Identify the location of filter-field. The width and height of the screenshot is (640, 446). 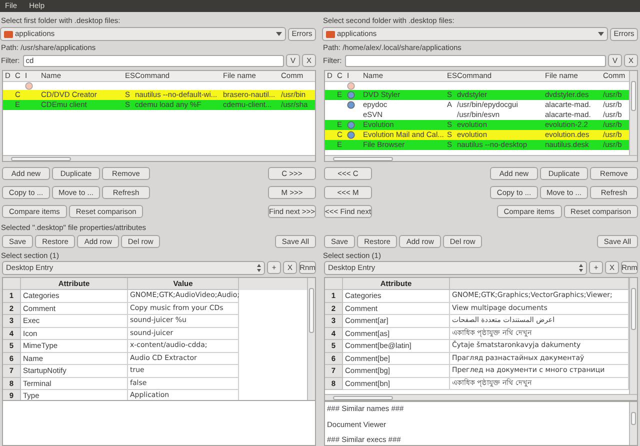
(475, 60).